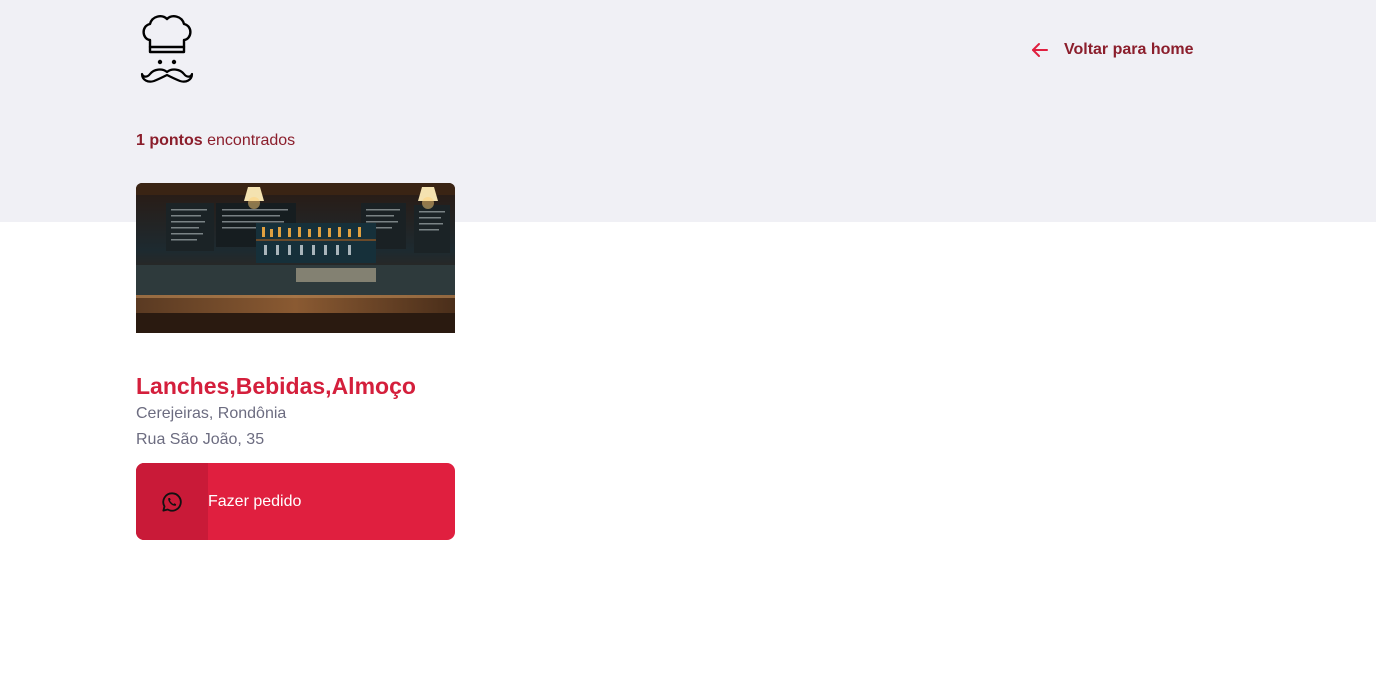 The height and width of the screenshot is (675, 1376). Describe the element at coordinates (295, 258) in the screenshot. I see `restaurant-bar-photo` at that location.